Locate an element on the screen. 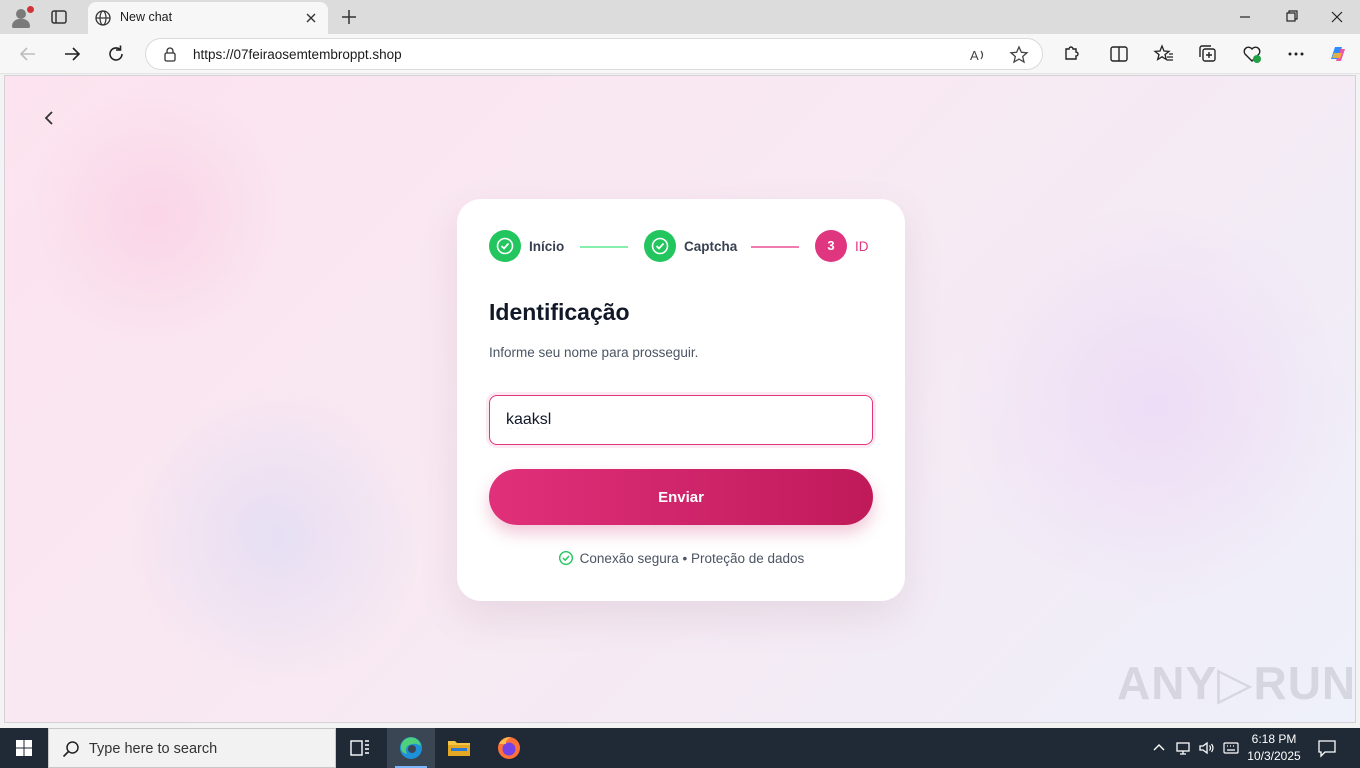 The height and width of the screenshot is (768, 1360). chevron-left-icon is located at coordinates (49, 118).